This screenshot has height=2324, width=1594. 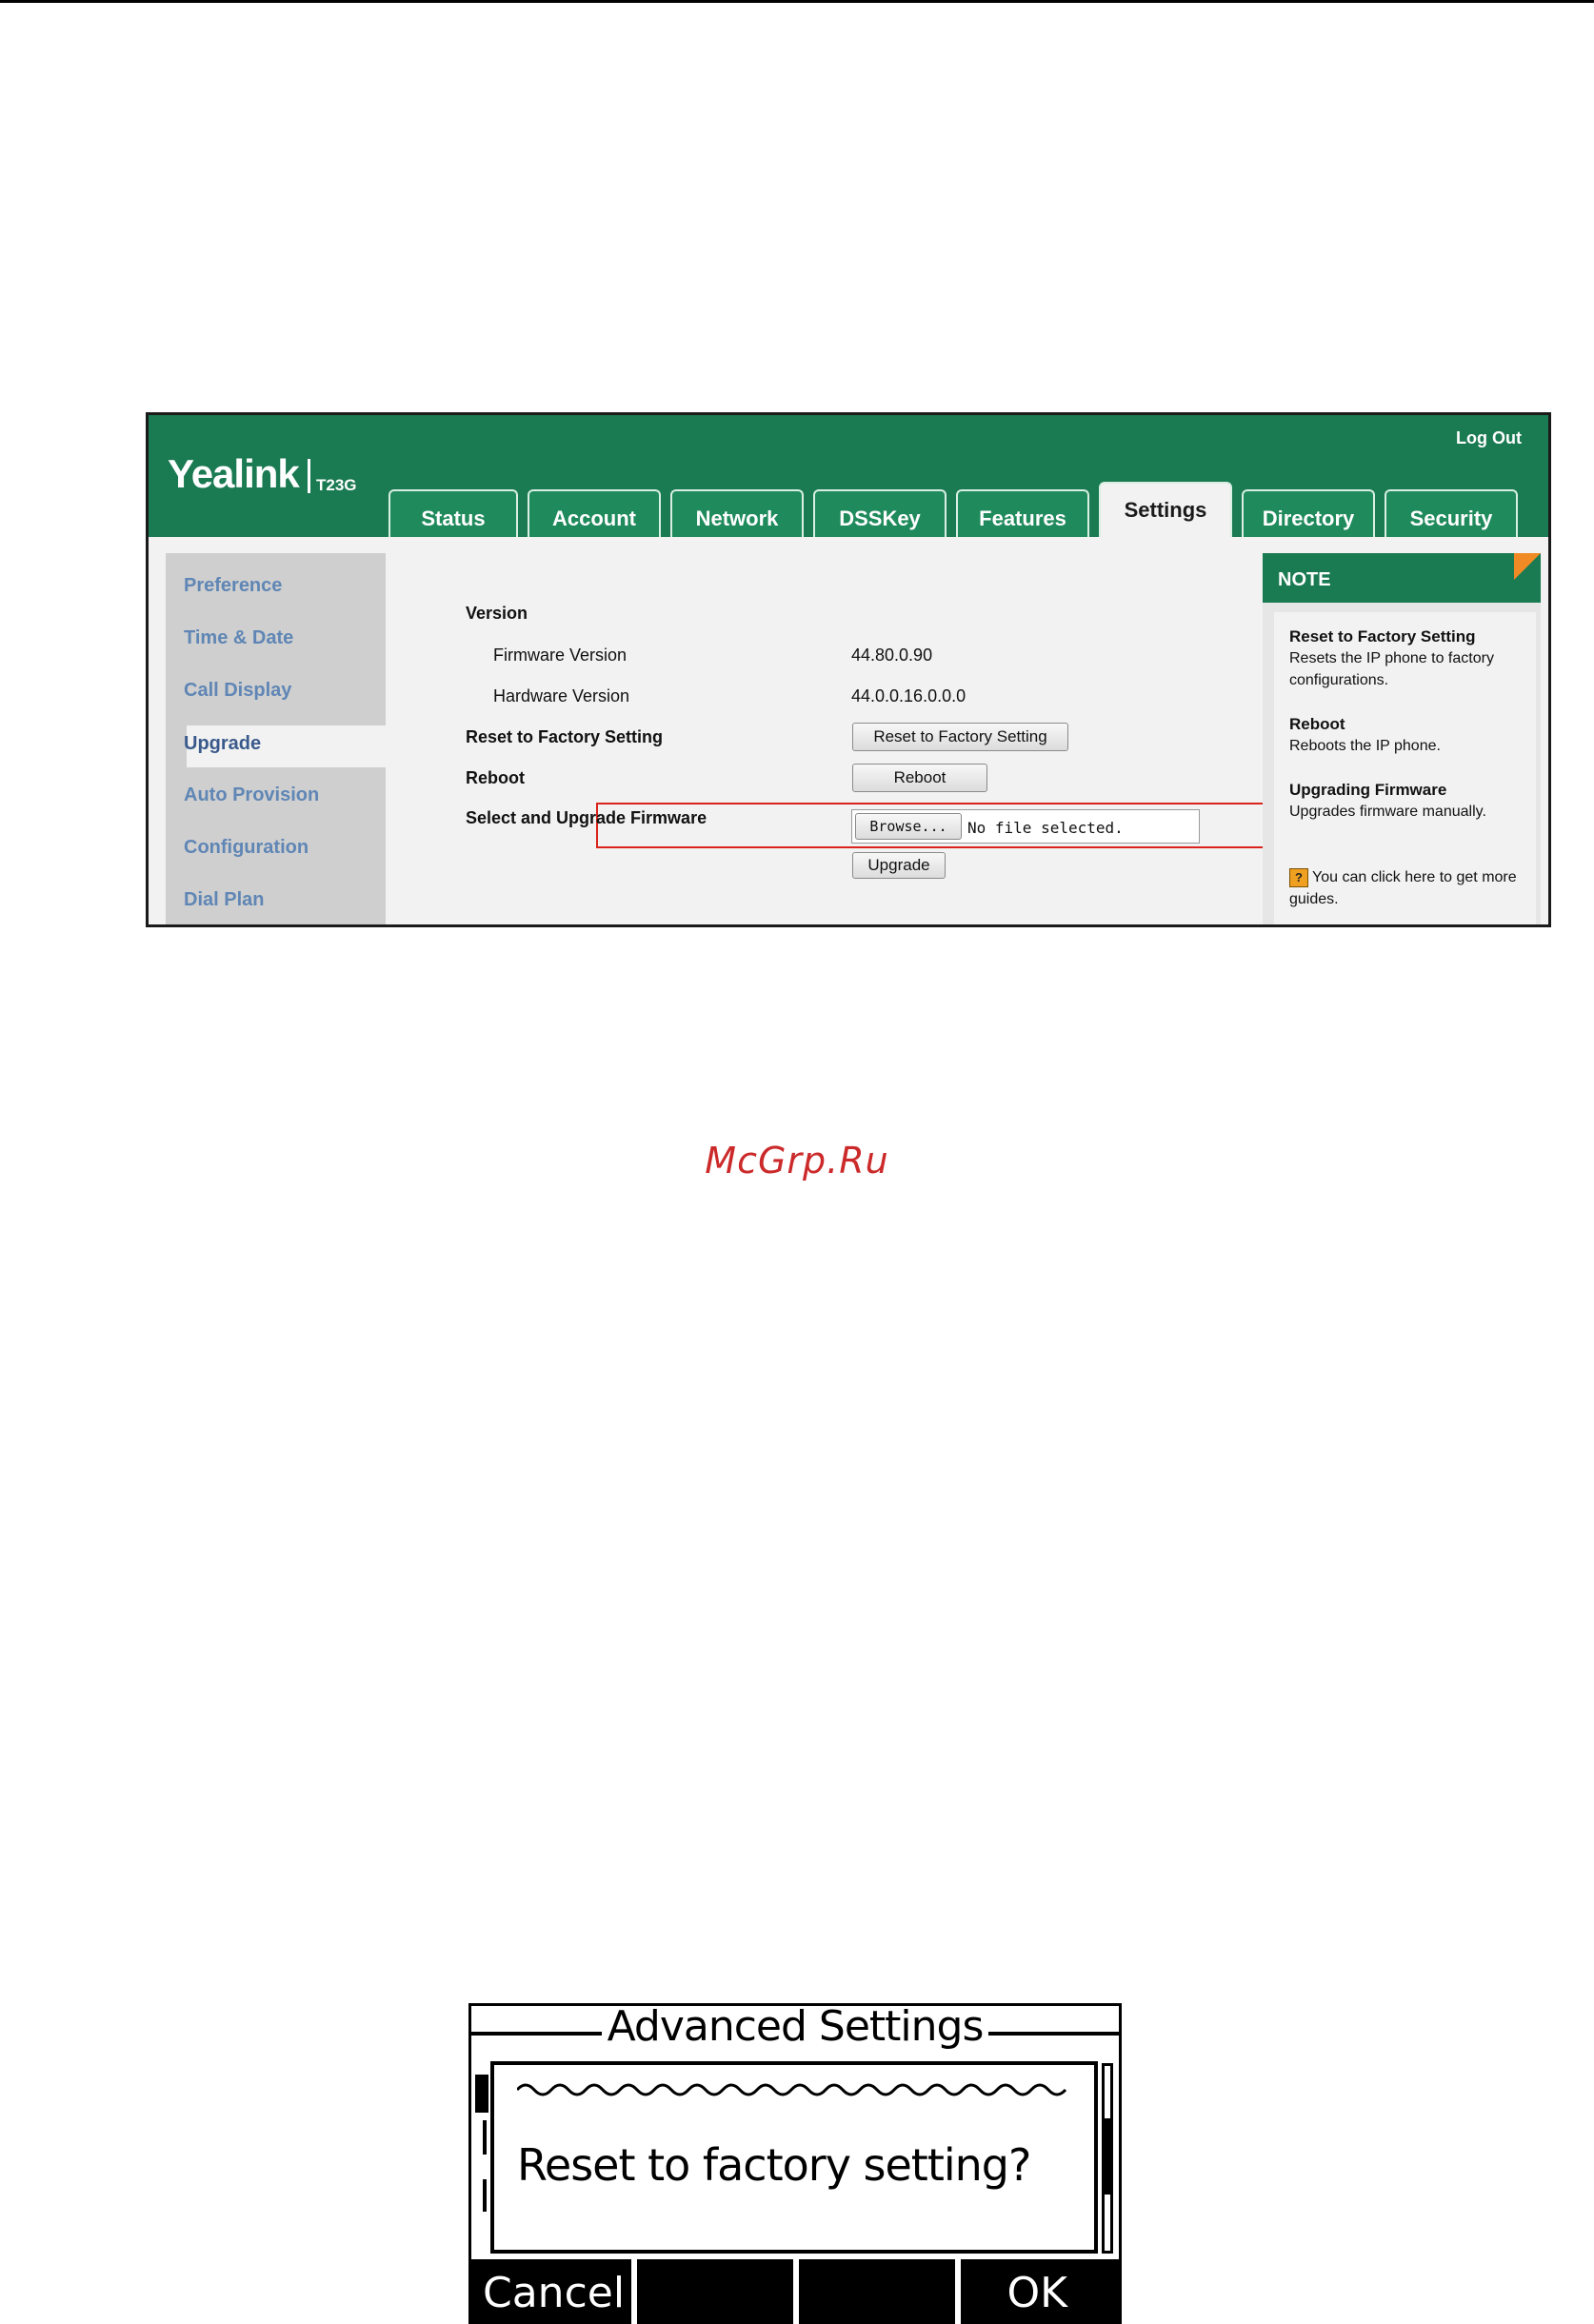 I want to click on model-label: T23G, so click(x=336, y=485).